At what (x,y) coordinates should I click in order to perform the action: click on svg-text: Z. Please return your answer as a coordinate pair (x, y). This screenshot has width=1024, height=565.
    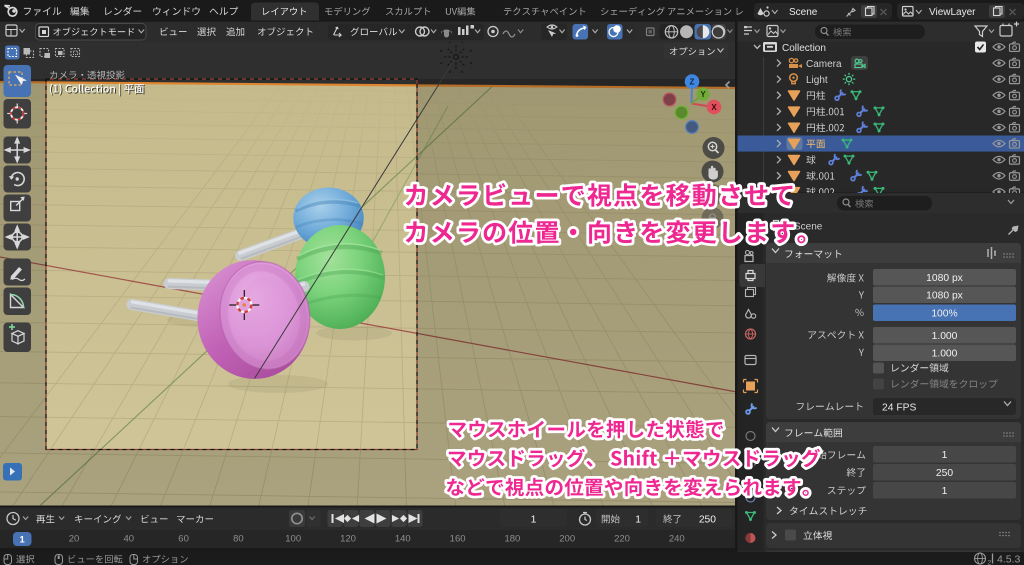
    Looking at the image, I should click on (692, 82).